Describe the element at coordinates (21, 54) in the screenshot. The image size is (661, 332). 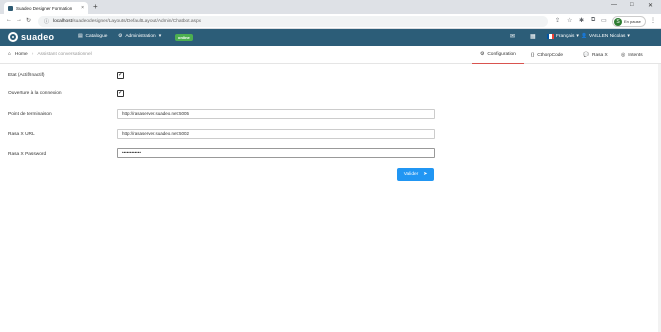
I see `breadcrumb-home: Home` at that location.